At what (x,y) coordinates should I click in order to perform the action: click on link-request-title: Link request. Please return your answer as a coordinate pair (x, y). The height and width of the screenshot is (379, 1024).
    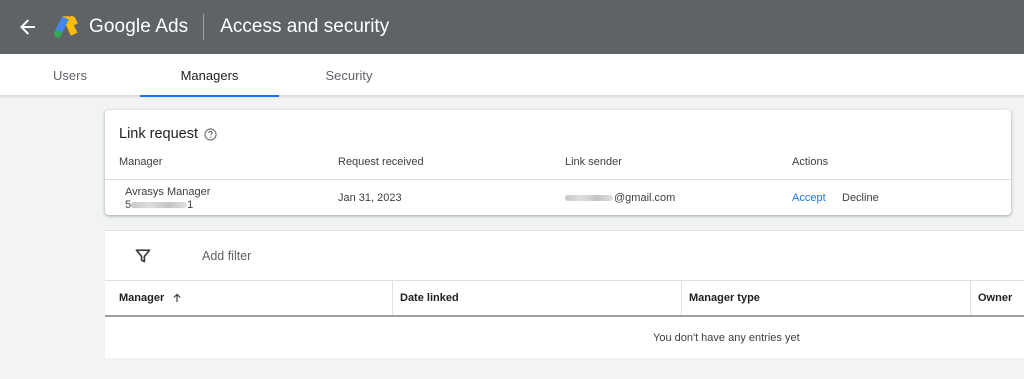
    Looking at the image, I should click on (168, 134).